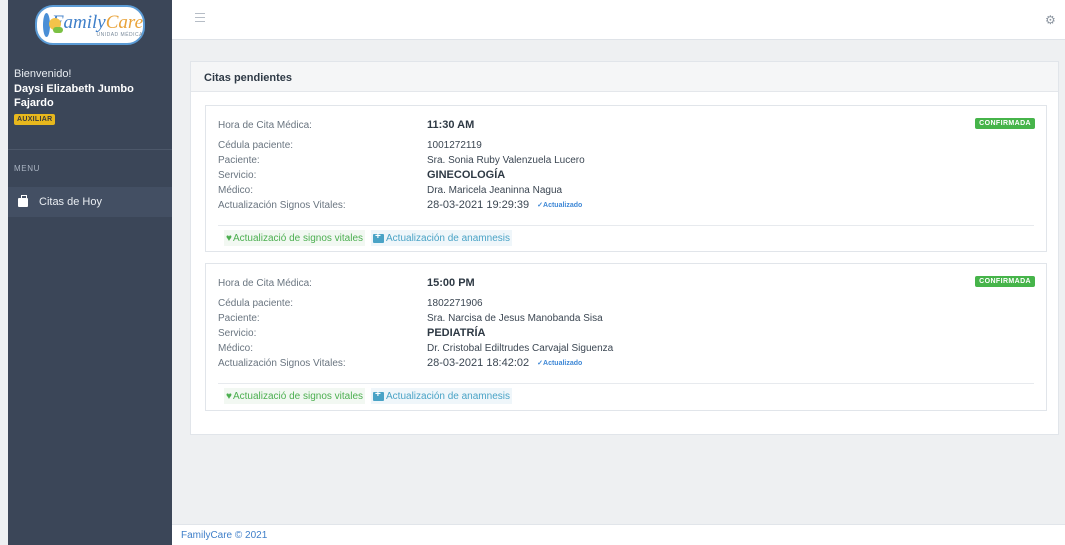  I want to click on patient-name: Sra. Sonia Ruby Valenzuela Lucero, so click(506, 160).